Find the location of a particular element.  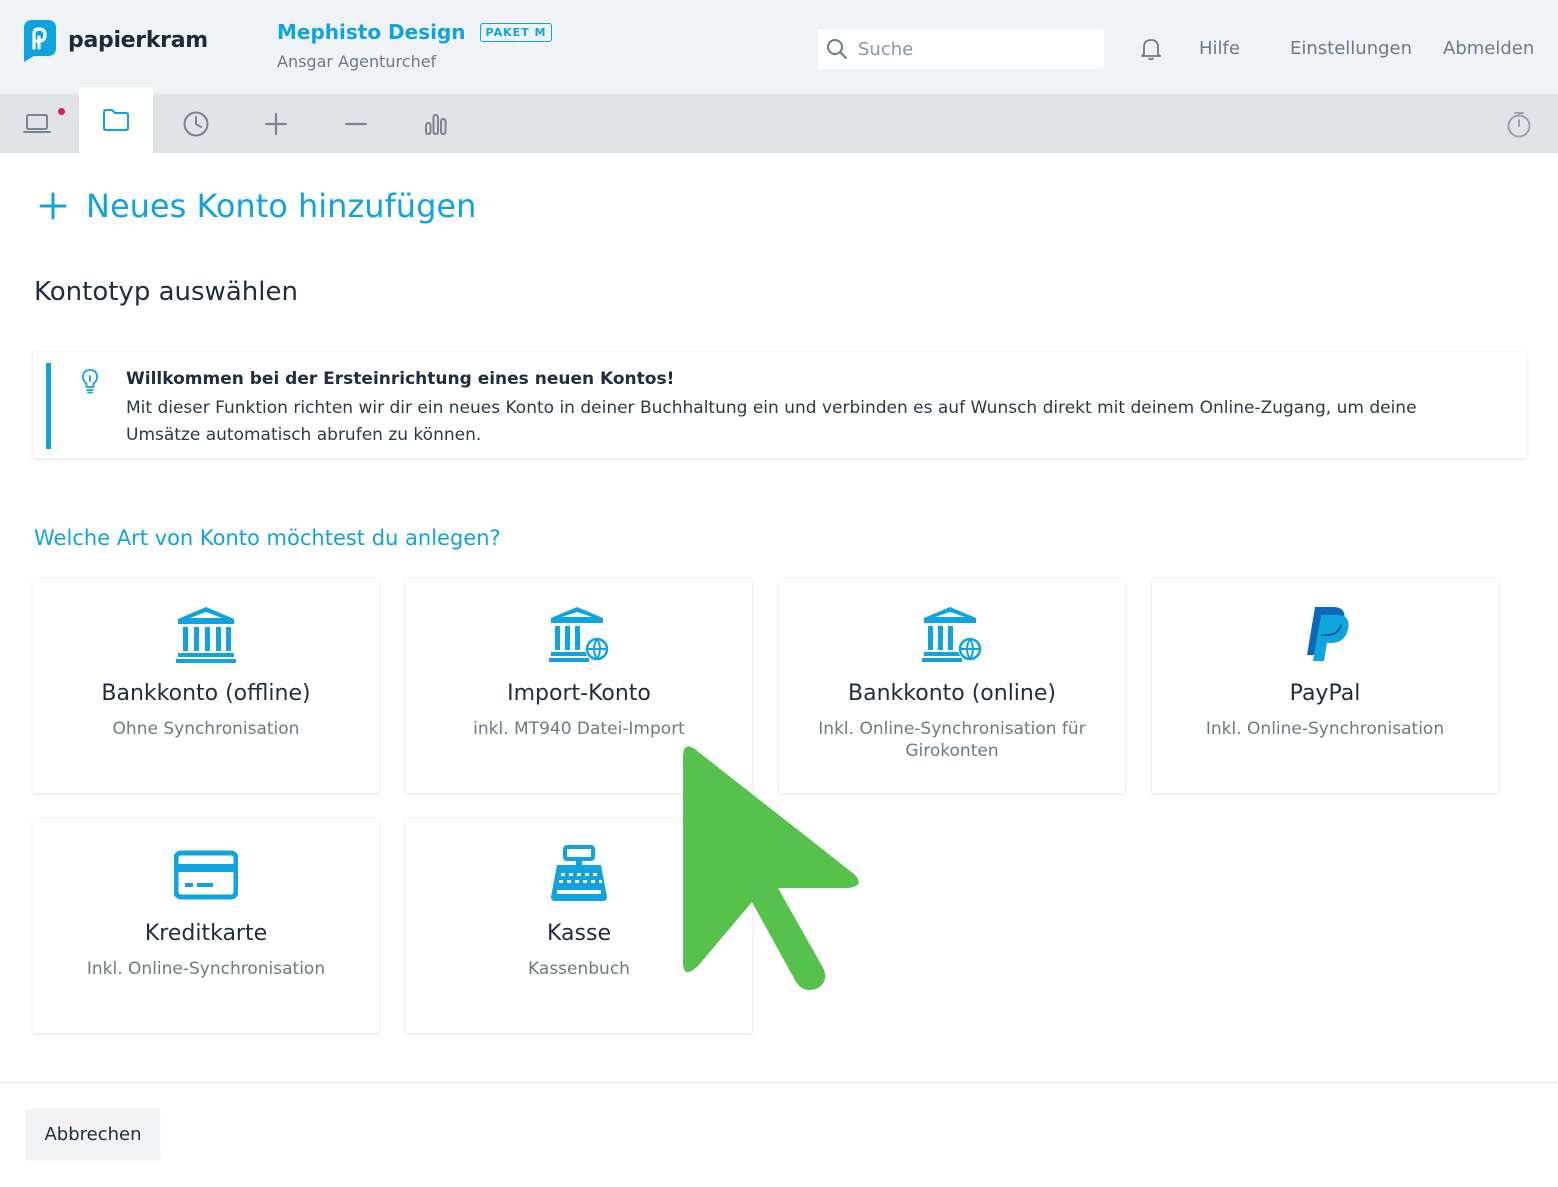

card-title: Bankkonto (offline) is located at coordinates (206, 693).